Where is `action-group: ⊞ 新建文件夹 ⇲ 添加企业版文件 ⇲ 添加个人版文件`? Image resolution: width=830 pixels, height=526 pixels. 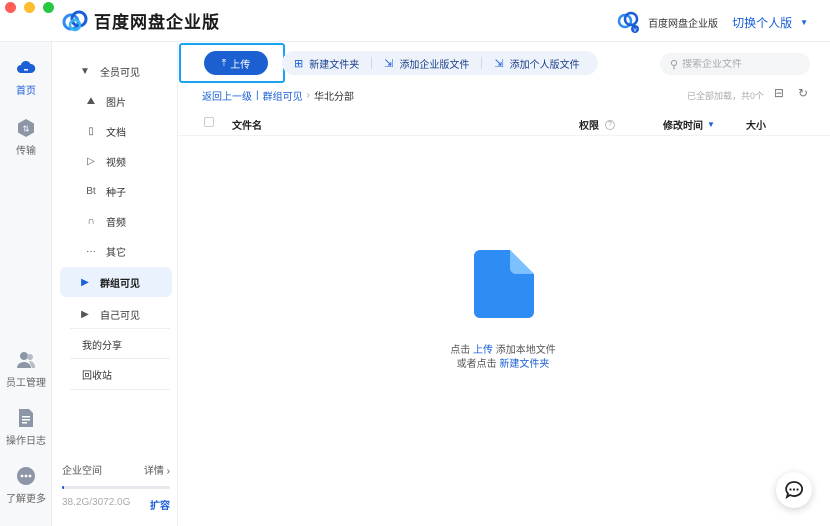
action-group: ⊞ 新建文件夹 ⇲ 添加企业版文件 ⇲ 添加个人版文件 is located at coordinates (440, 63).